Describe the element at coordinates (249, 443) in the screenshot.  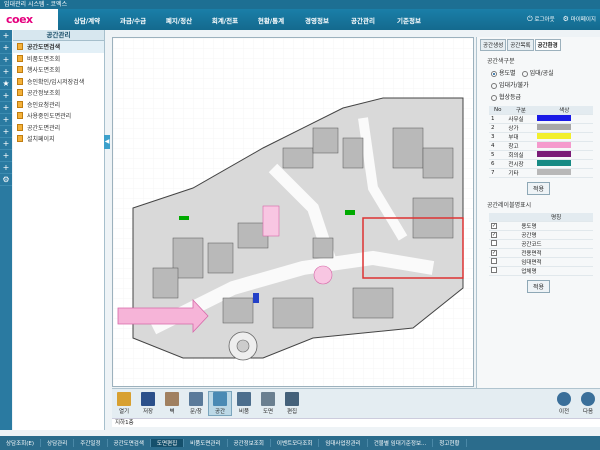
I see `bottom-tab: 공간정보조회` at that location.